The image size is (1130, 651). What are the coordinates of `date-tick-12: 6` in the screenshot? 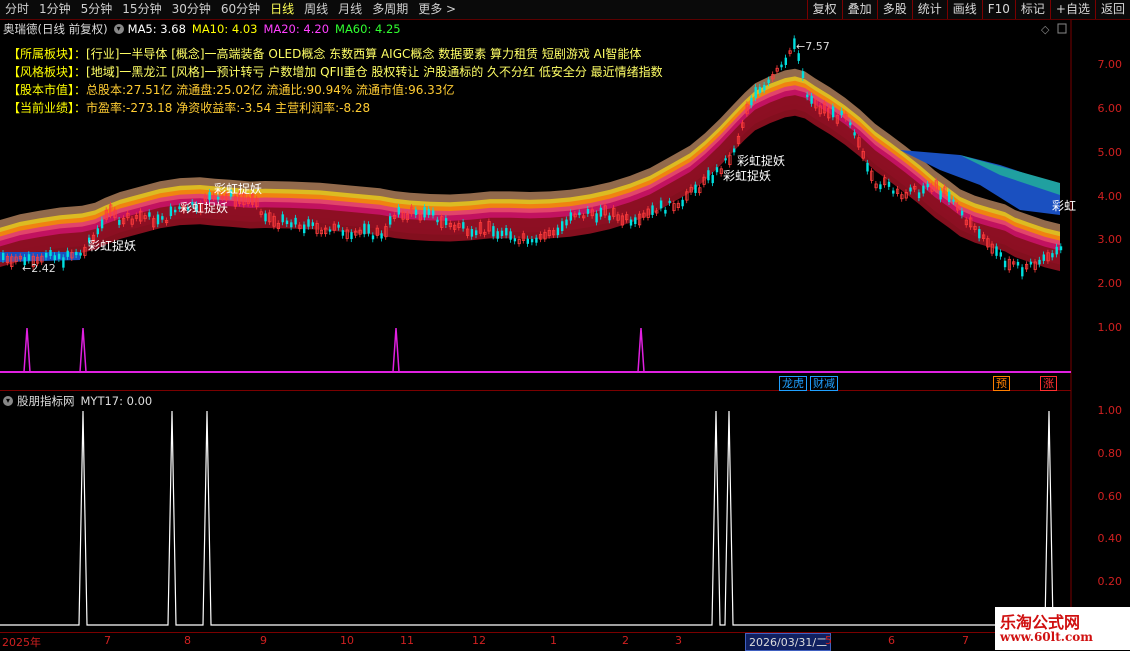 It's located at (891, 640).